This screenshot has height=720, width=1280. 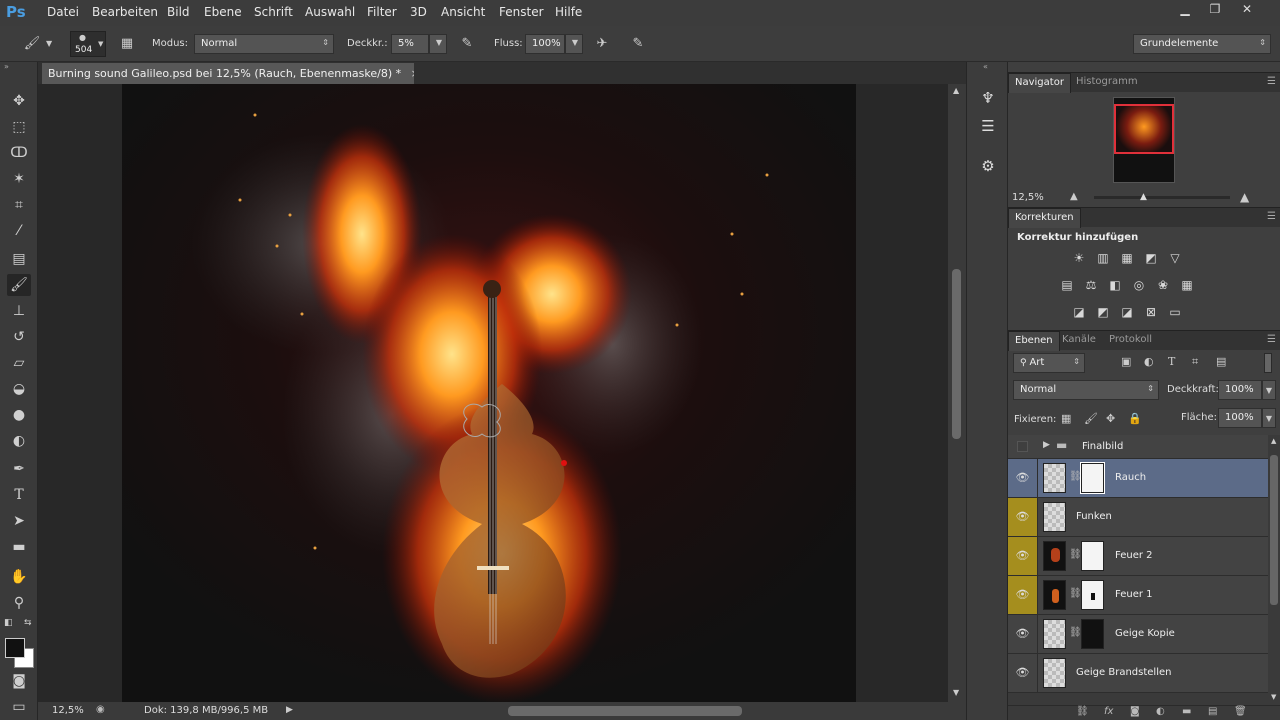 What do you see at coordinates (1138, 517) in the screenshot?
I see `layer-row: 👁 Funken` at bounding box center [1138, 517].